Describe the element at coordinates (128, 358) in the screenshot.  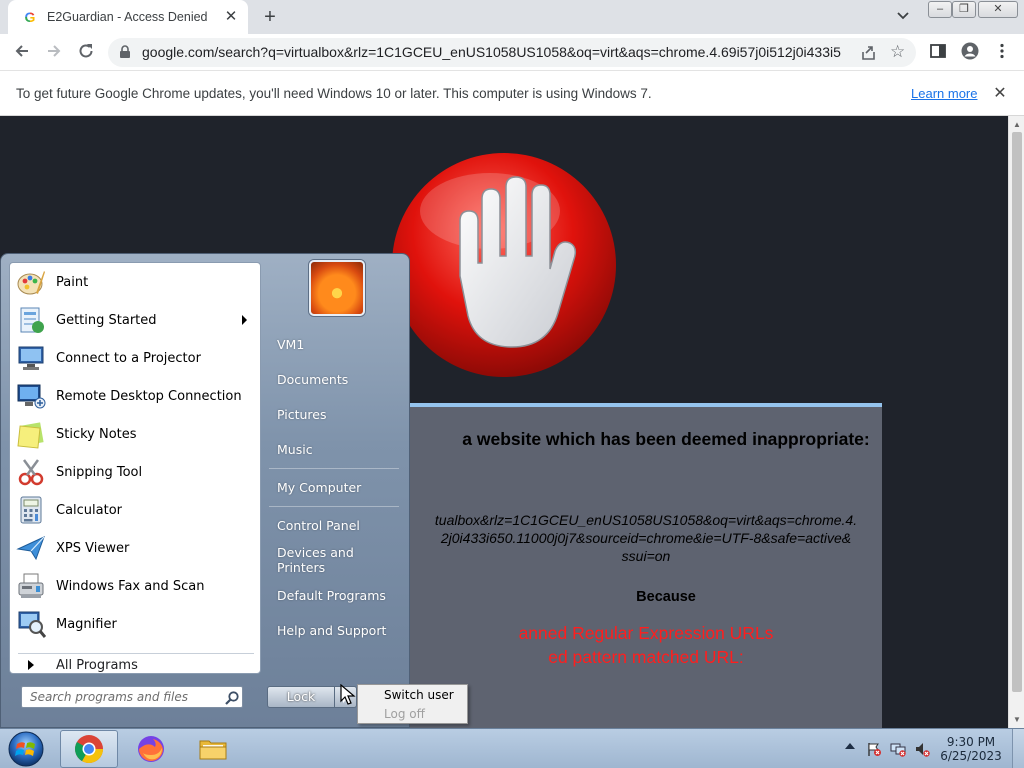
I see `program-label: Connect to a Projector` at that location.